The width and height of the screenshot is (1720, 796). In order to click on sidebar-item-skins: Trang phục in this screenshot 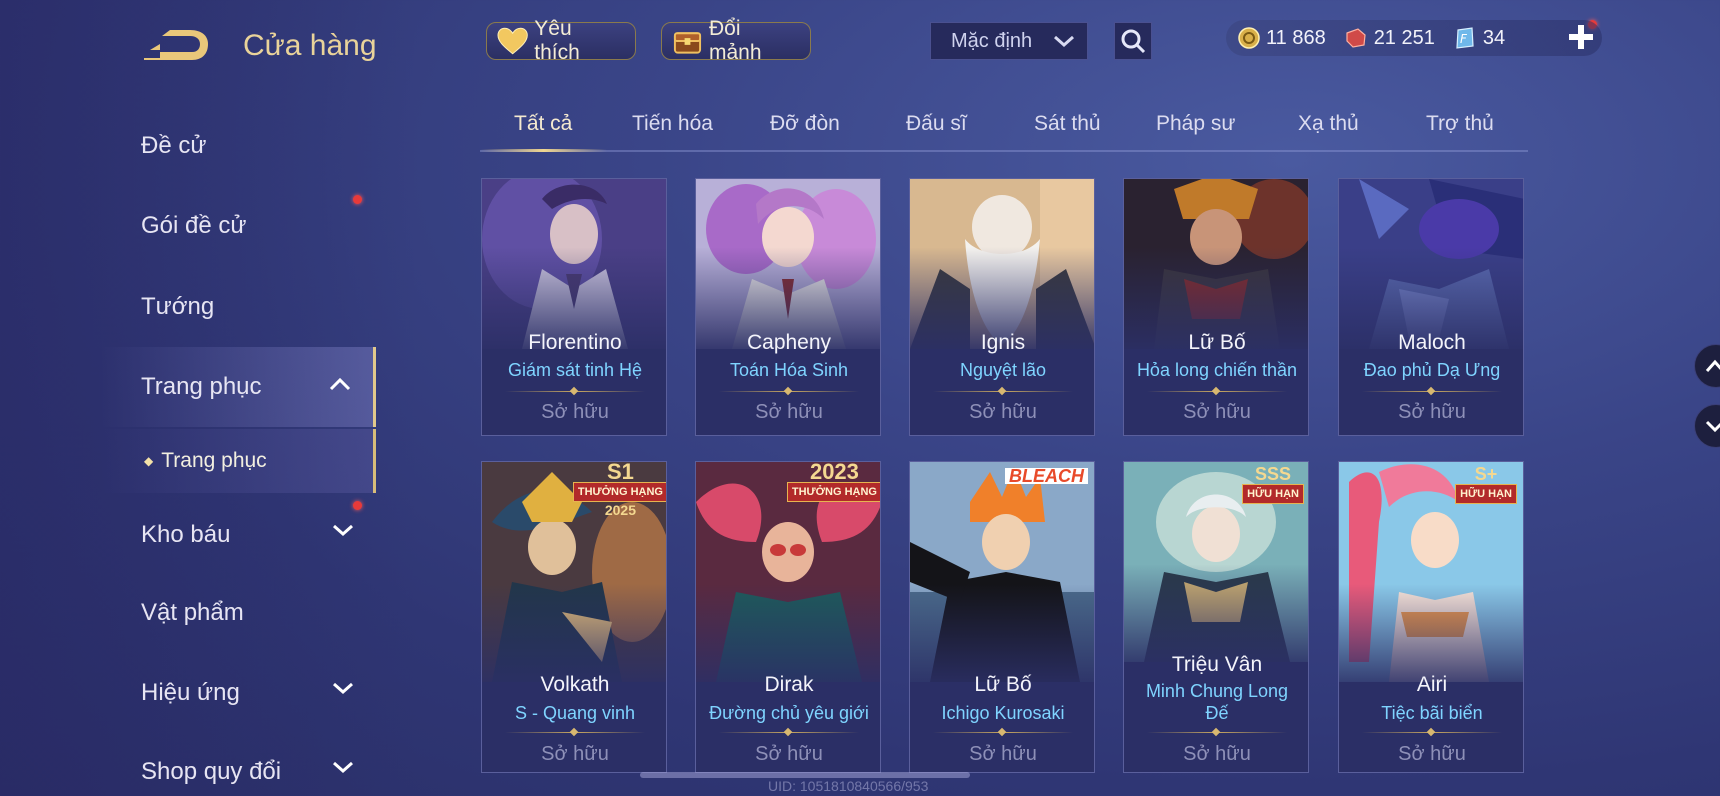, I will do `click(238, 387)`.